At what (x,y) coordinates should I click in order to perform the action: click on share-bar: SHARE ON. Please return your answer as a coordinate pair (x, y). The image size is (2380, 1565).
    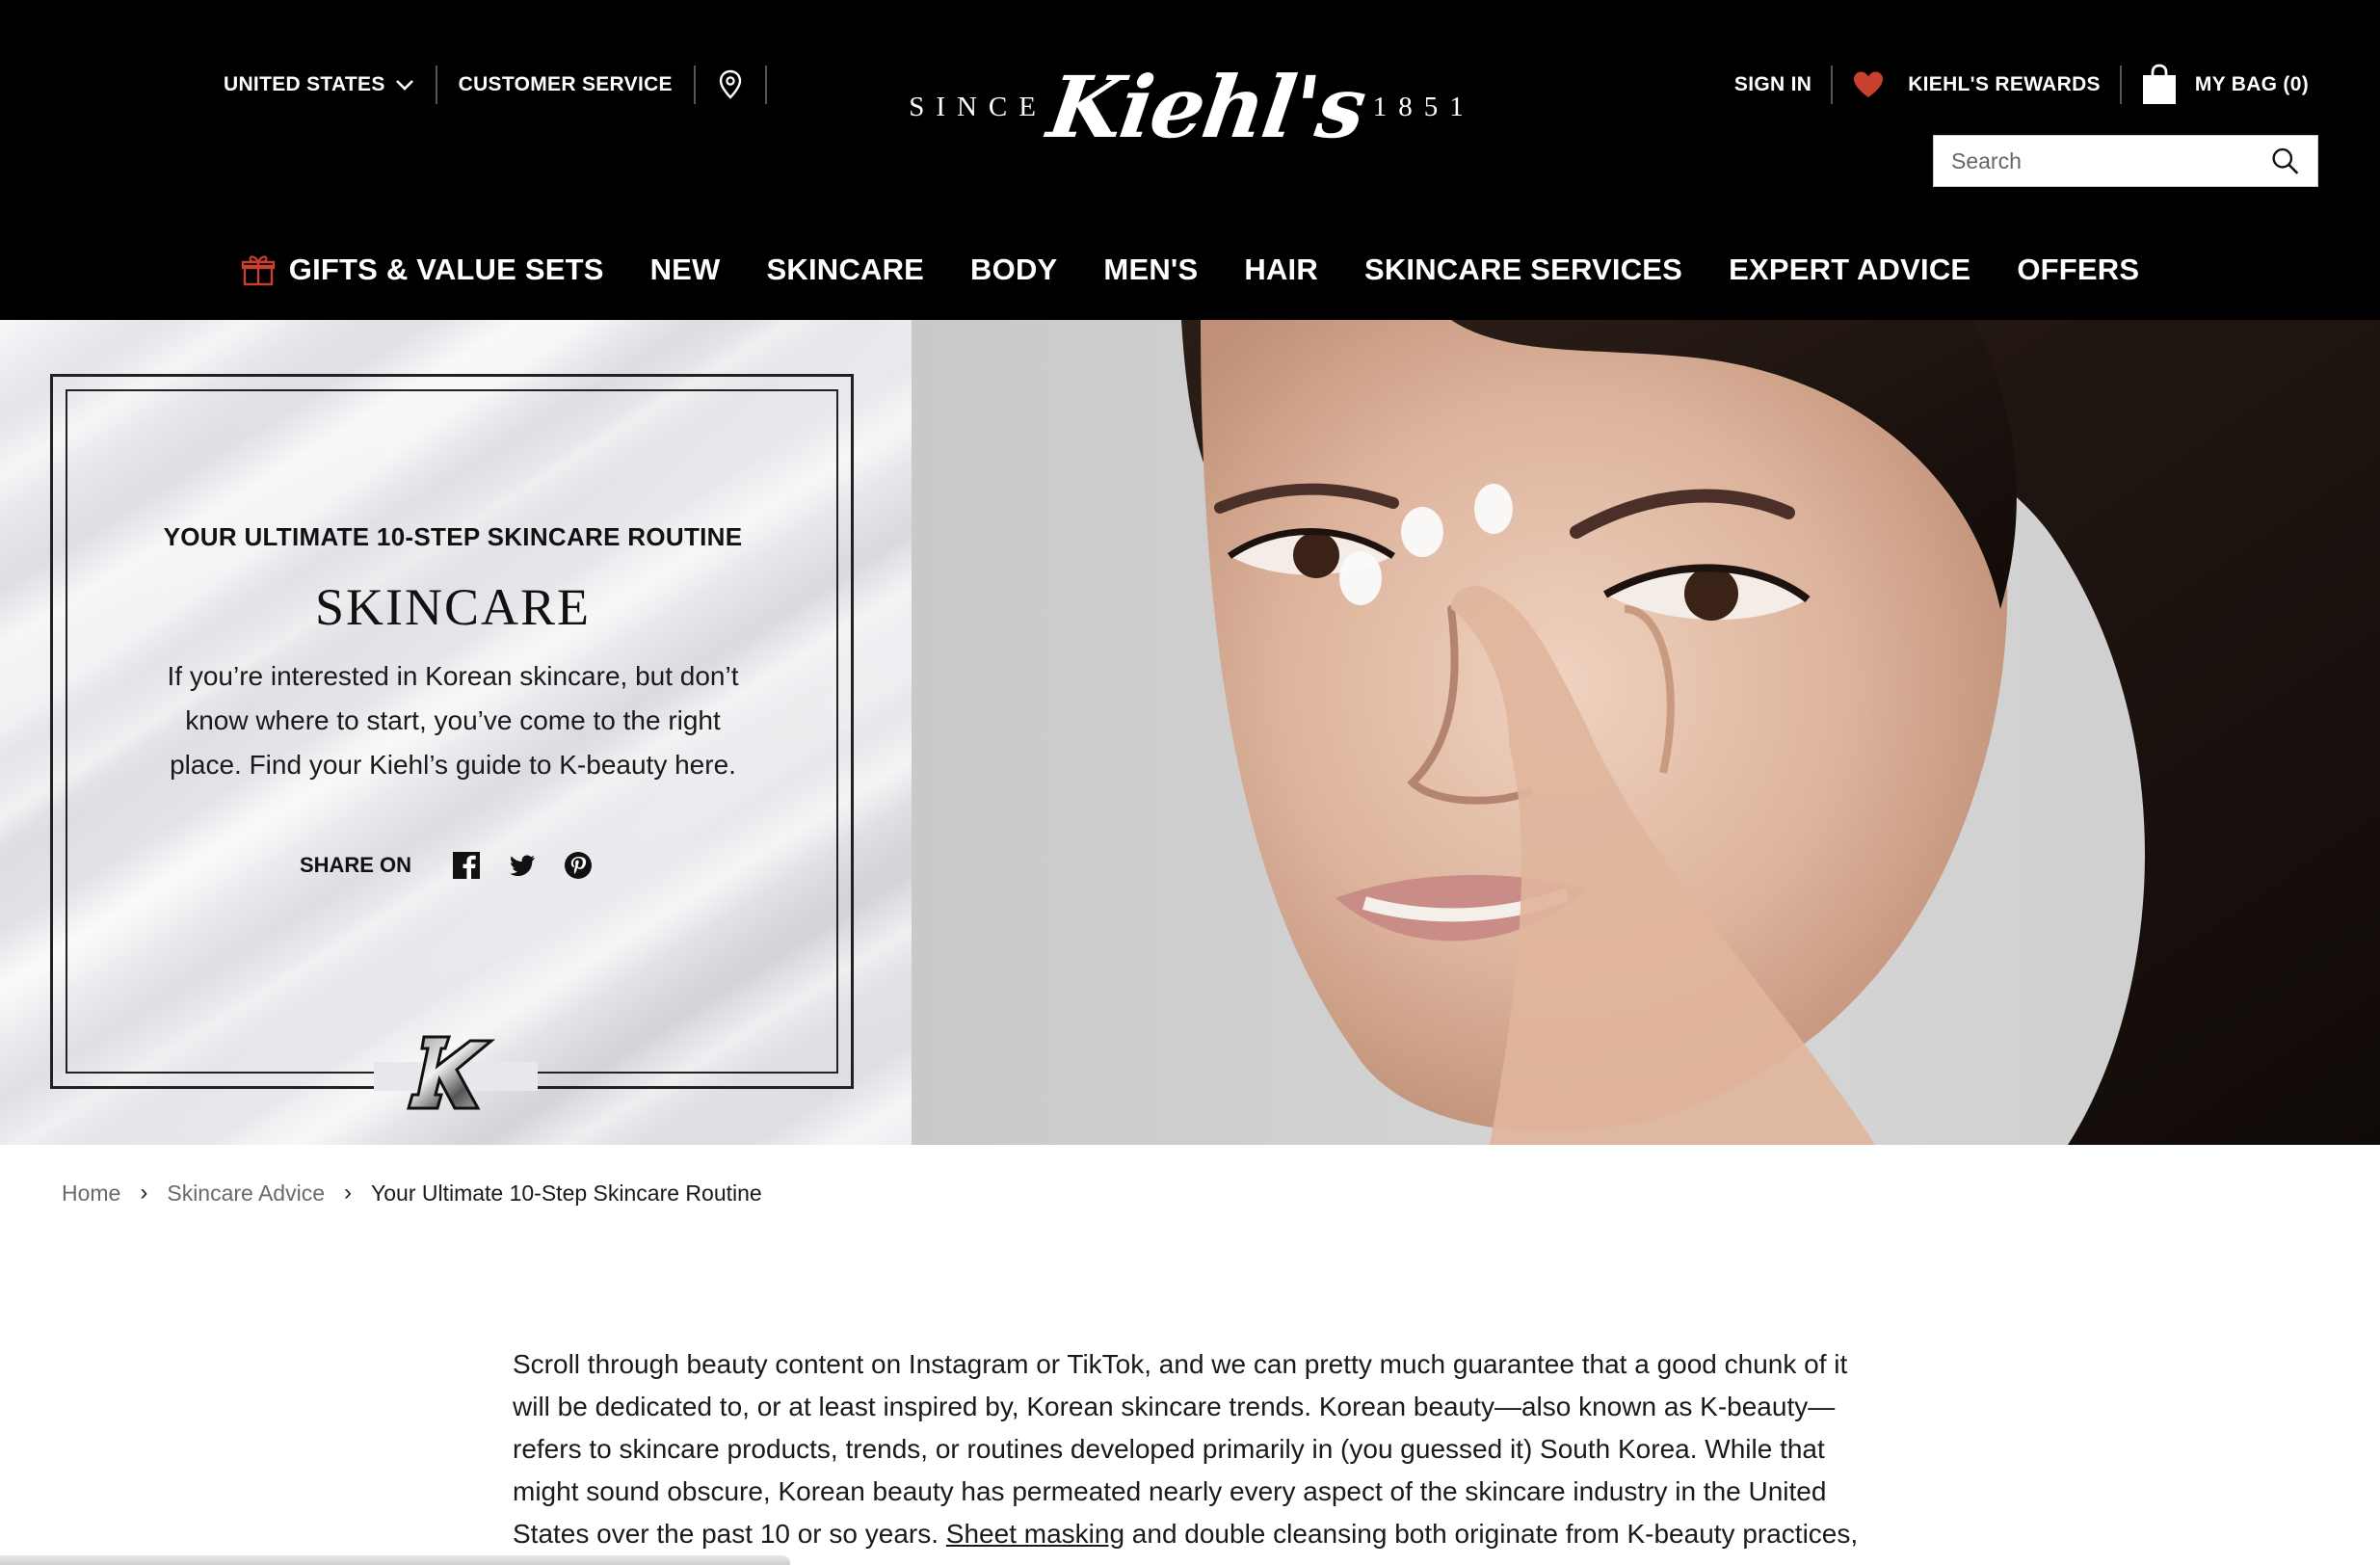
    Looking at the image, I should click on (453, 865).